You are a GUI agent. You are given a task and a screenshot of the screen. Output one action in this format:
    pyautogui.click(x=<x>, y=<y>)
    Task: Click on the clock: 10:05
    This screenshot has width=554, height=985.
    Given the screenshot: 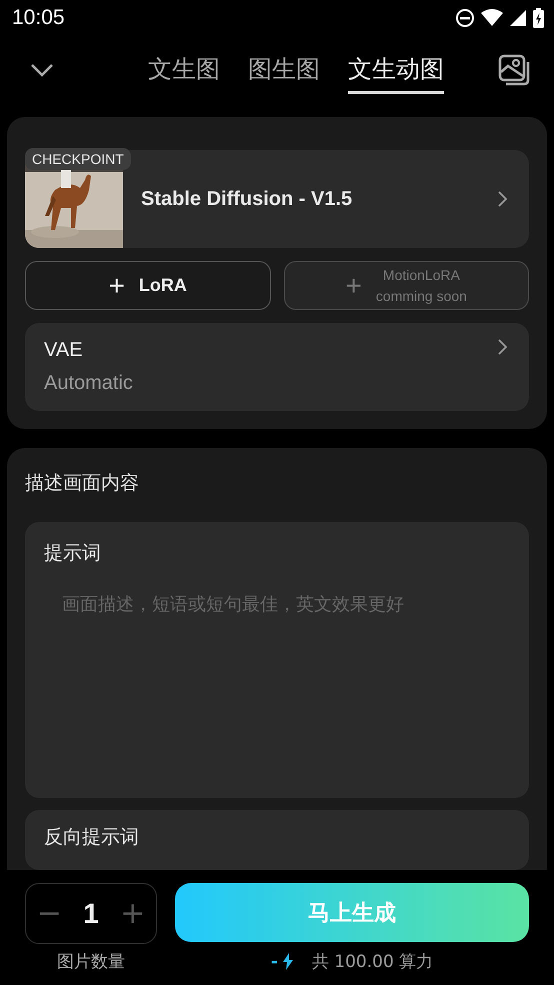 What is the action you would take?
    pyautogui.click(x=38, y=18)
    